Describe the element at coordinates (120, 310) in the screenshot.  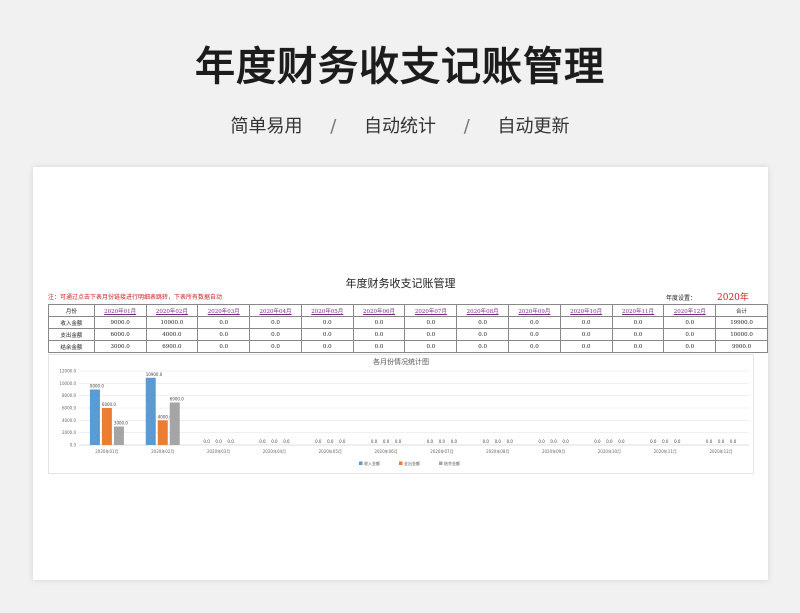
I see `month-link: 2020年01月` at that location.